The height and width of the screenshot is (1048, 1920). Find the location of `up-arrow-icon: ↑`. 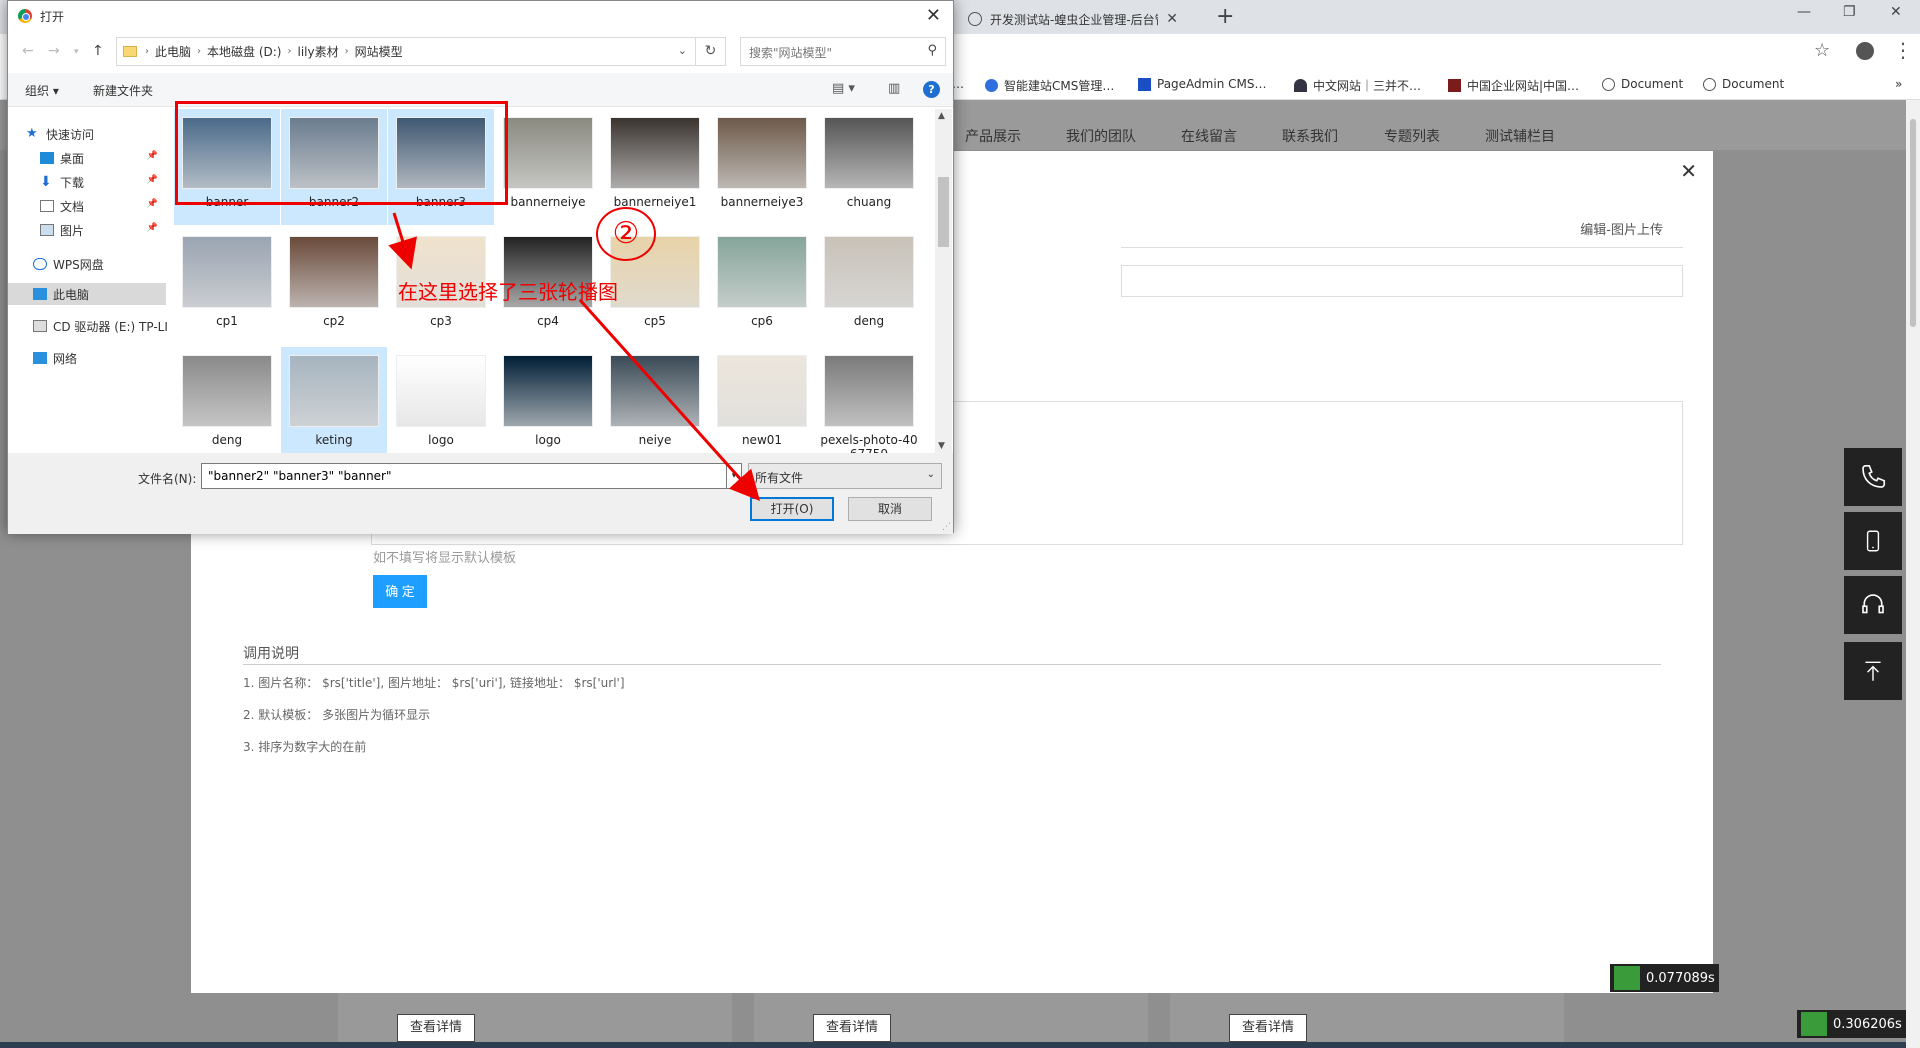

up-arrow-icon: ↑ is located at coordinates (98, 51).